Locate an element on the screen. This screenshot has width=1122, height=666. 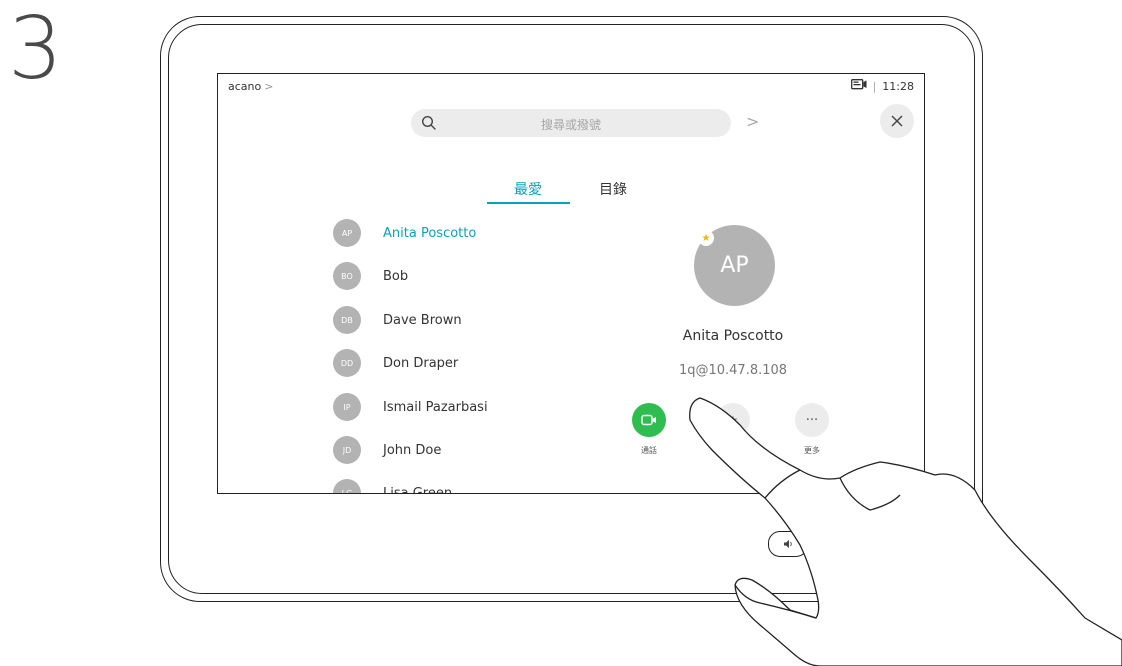
search-input: 搜尋或撥號 is located at coordinates (571, 123).